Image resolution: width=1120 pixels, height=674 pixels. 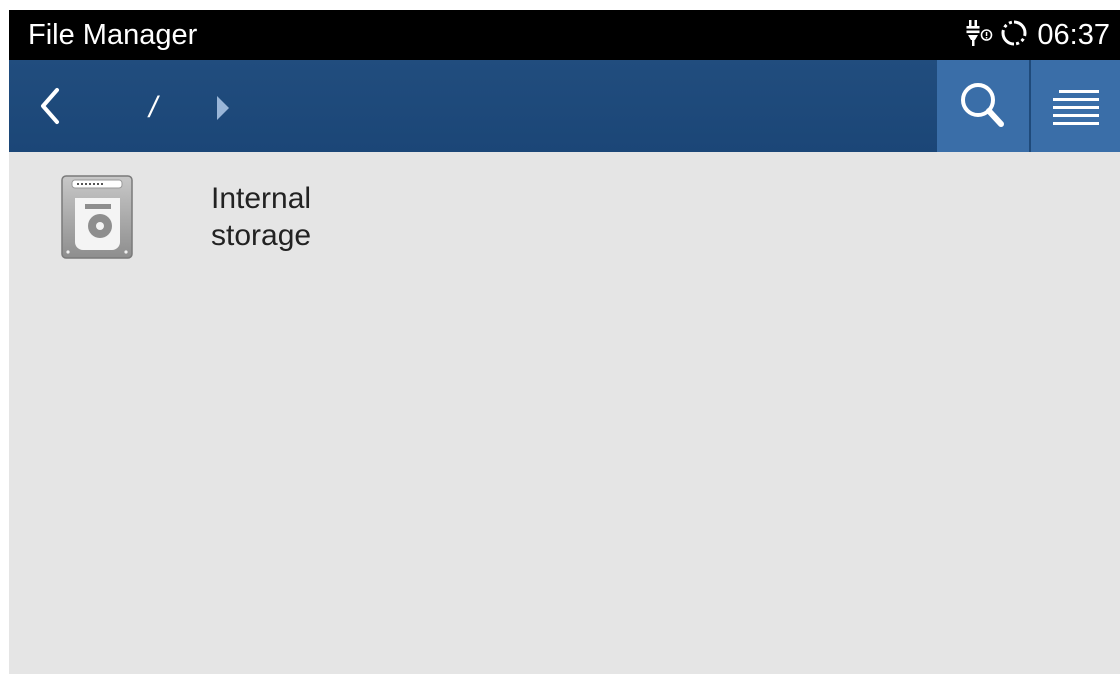 I want to click on triangle-right-icon, so click(x=223, y=108).